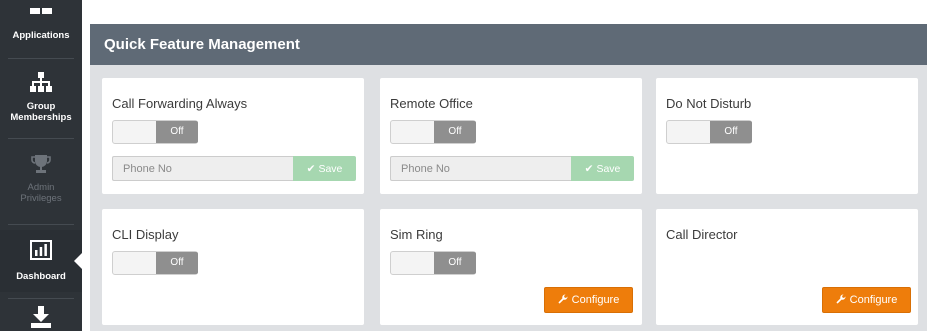  I want to click on sidebar-item-label: Dashboard, so click(41, 276).